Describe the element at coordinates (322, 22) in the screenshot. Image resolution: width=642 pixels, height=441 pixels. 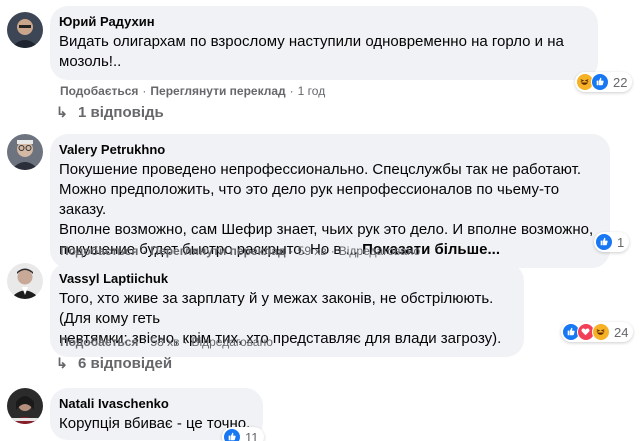
I see `comment-author: Юрий Радухин` at that location.